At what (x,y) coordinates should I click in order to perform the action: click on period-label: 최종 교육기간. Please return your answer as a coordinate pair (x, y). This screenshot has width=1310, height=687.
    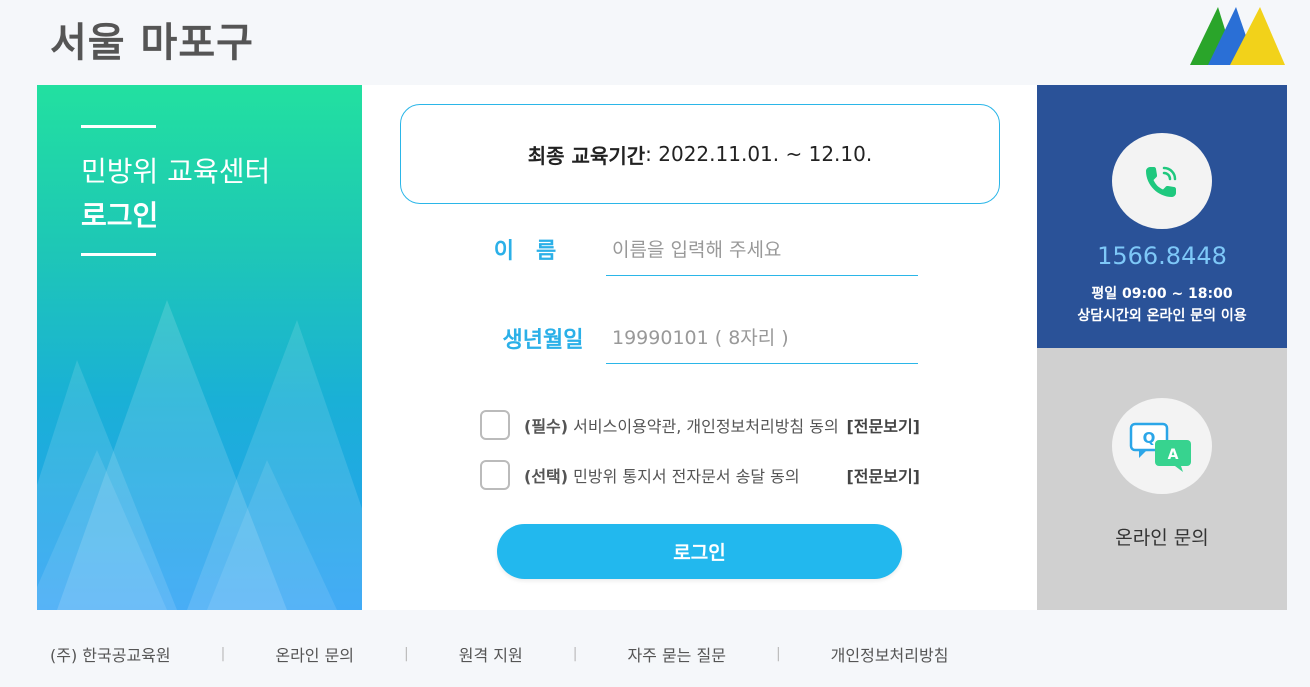
    Looking at the image, I should click on (586, 155).